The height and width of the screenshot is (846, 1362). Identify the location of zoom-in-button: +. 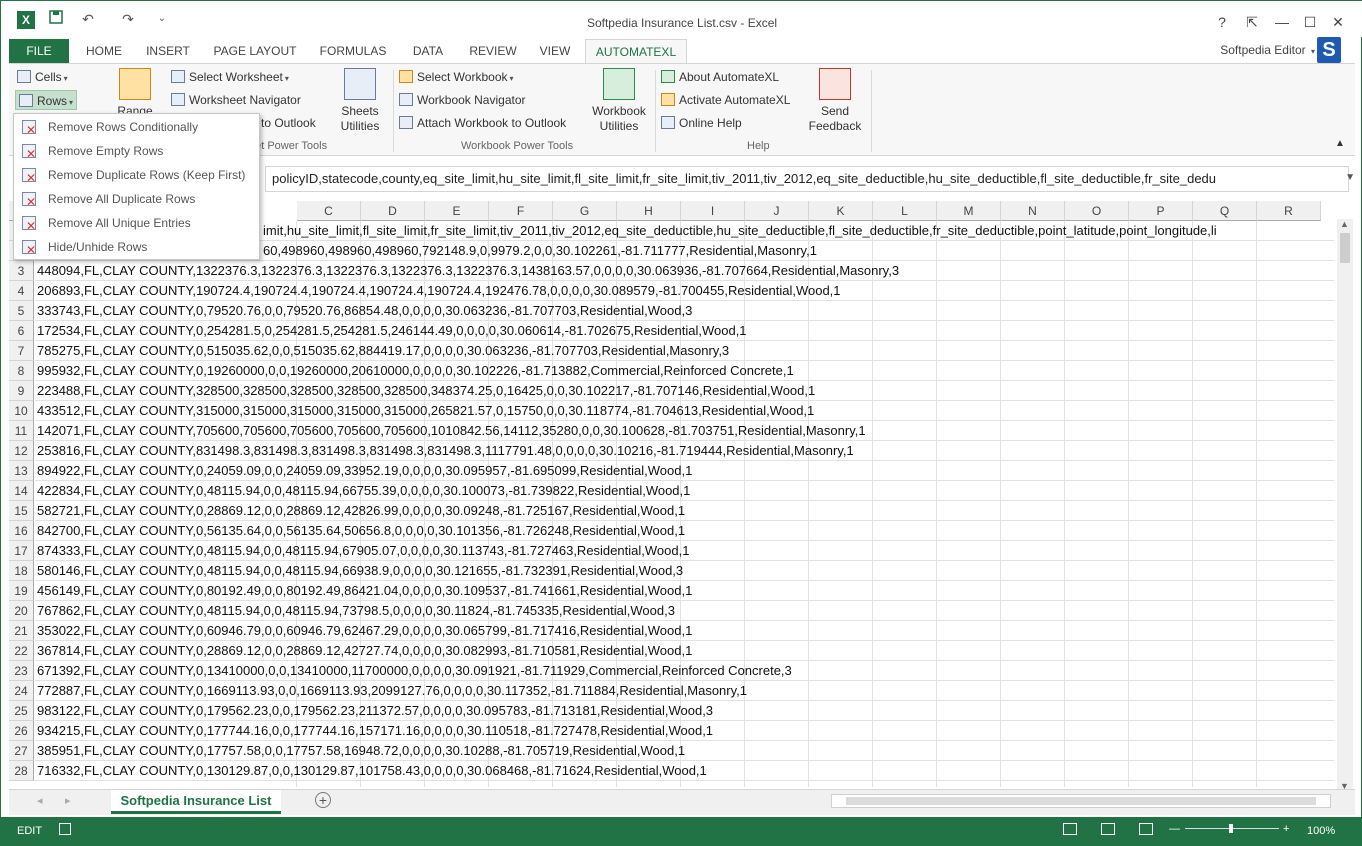
(1286, 829).